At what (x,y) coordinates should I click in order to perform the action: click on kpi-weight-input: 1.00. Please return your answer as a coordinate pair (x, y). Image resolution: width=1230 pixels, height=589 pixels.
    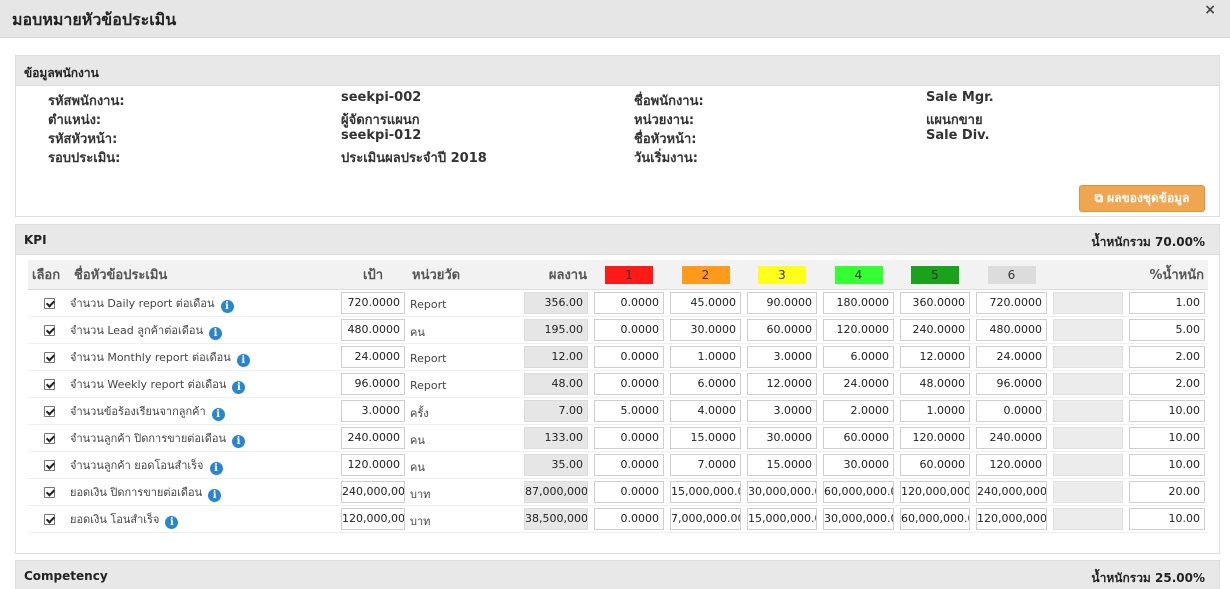
    Looking at the image, I should click on (1167, 303).